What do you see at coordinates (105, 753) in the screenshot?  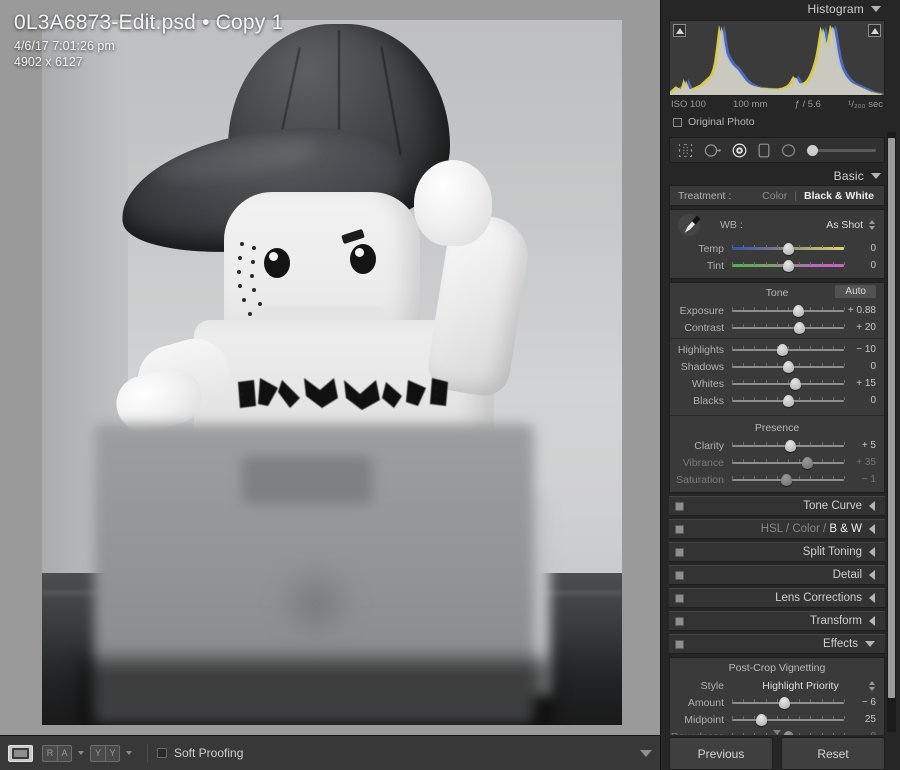 I see `compare-view-button: Y Y` at bounding box center [105, 753].